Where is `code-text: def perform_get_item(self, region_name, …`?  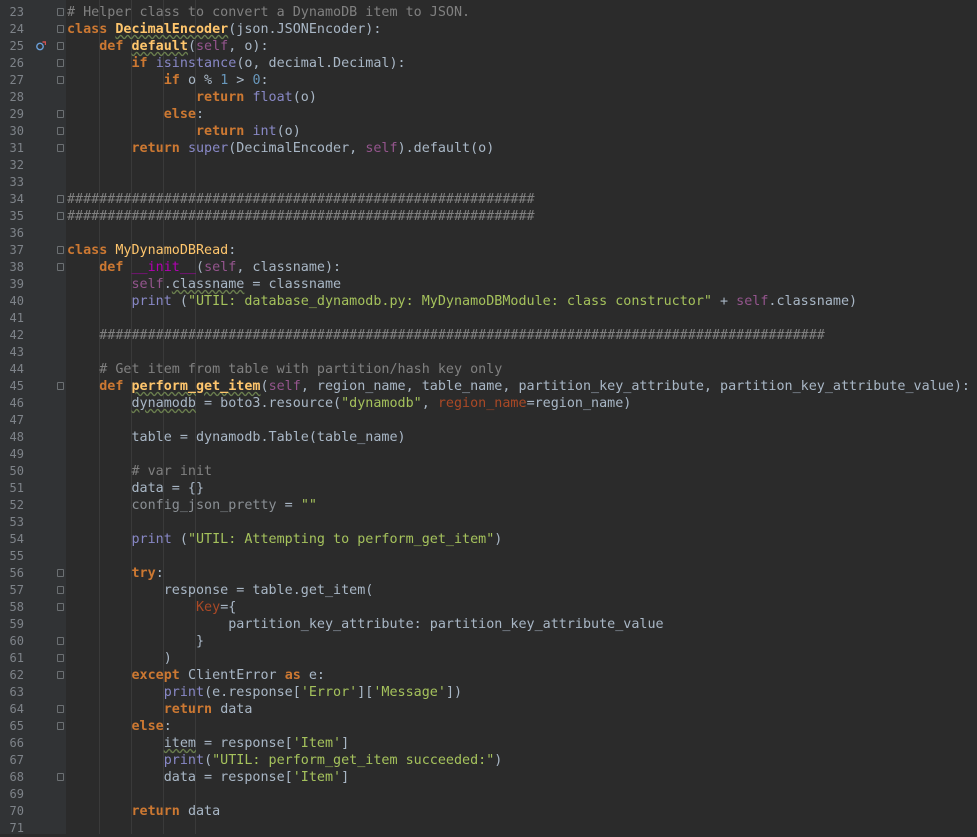 code-text: def perform_get_item(self, region_name, … is located at coordinates (518, 386).